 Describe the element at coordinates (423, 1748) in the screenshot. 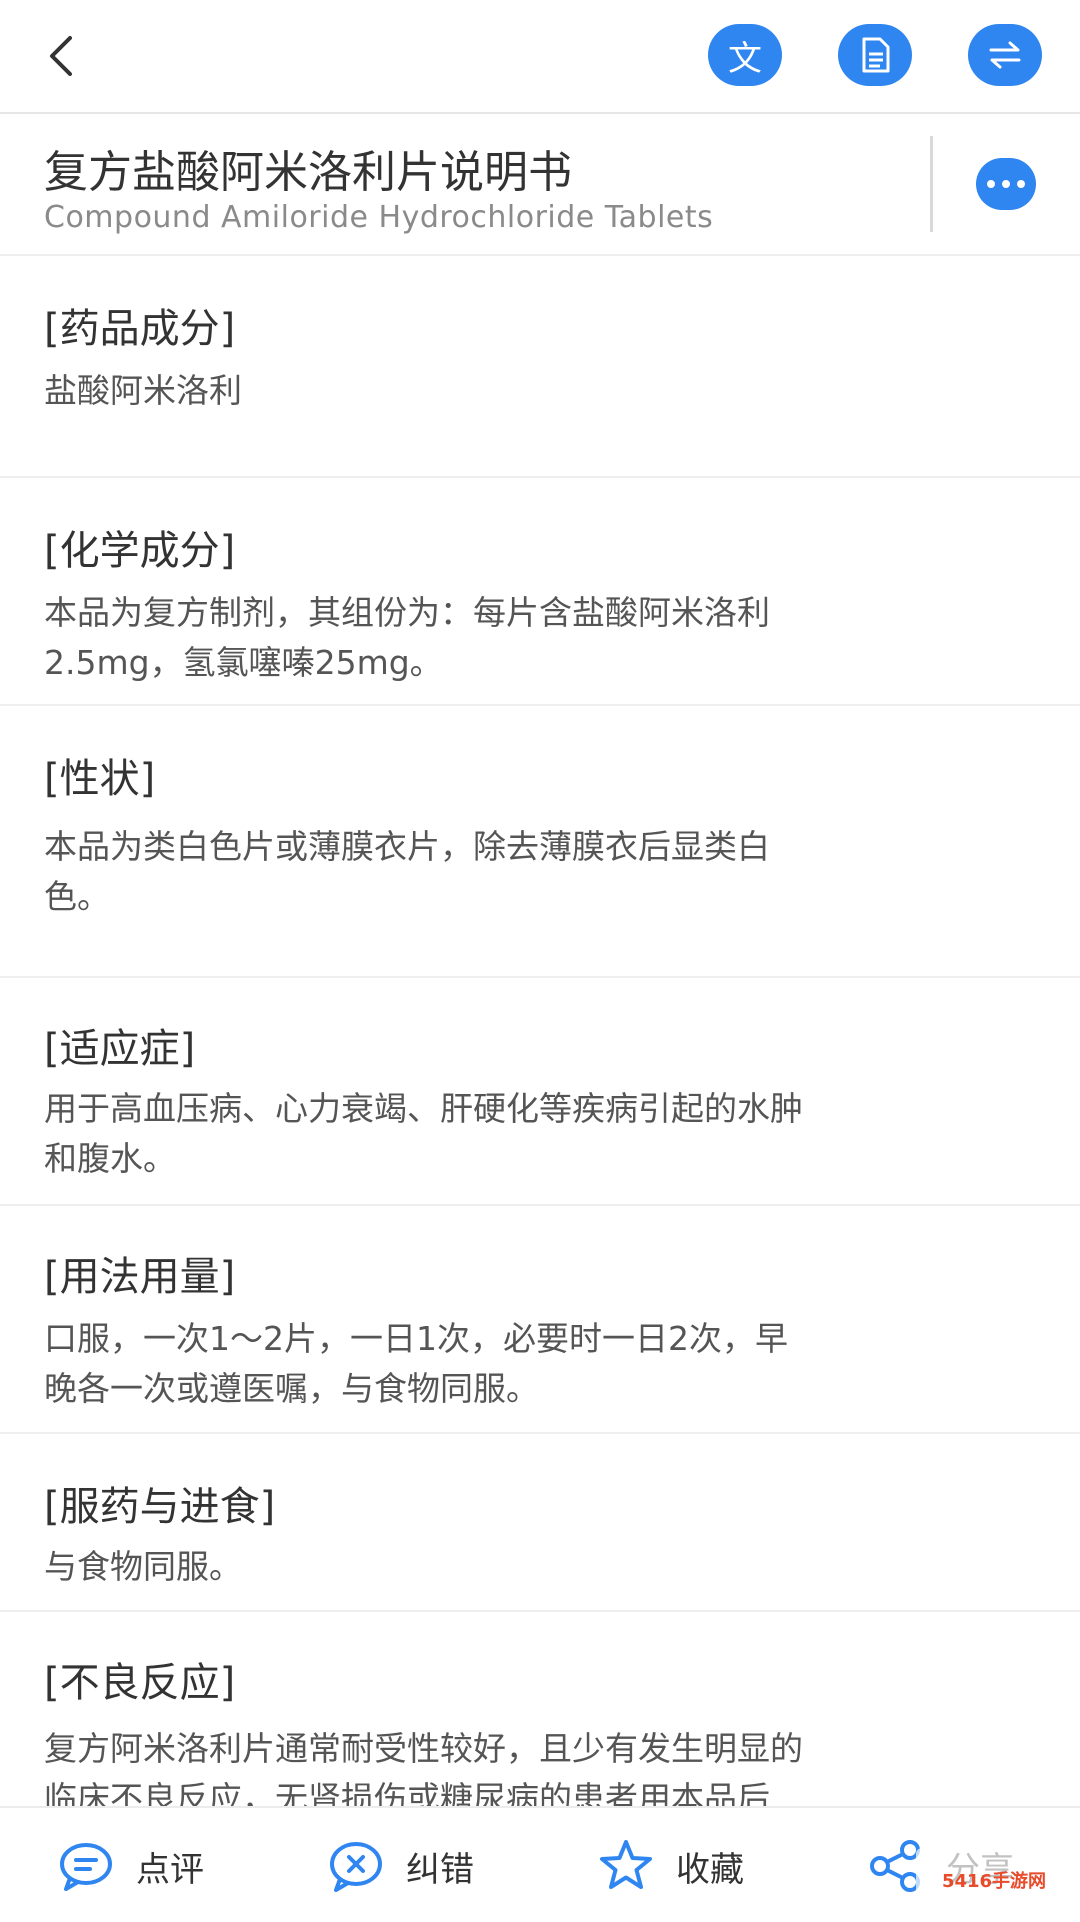

I see `section-line: 复方阿米洛利片通常耐受性较好，且少有发生明显的` at that location.